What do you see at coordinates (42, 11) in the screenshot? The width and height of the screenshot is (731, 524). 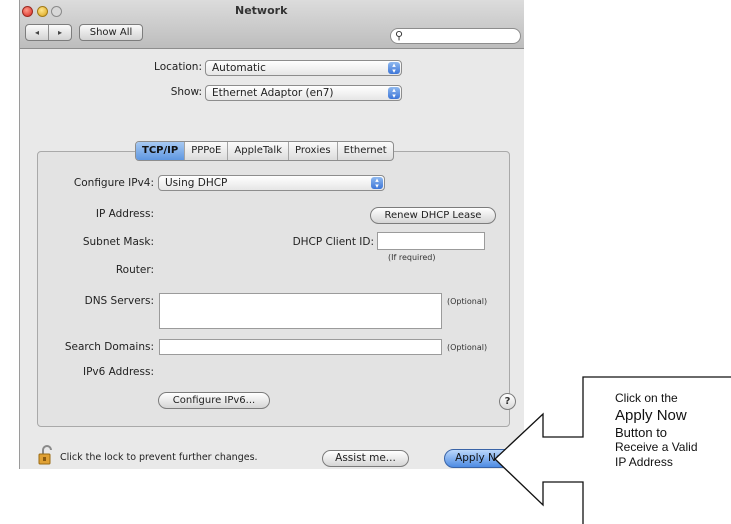 I see `minimize-window-button` at bounding box center [42, 11].